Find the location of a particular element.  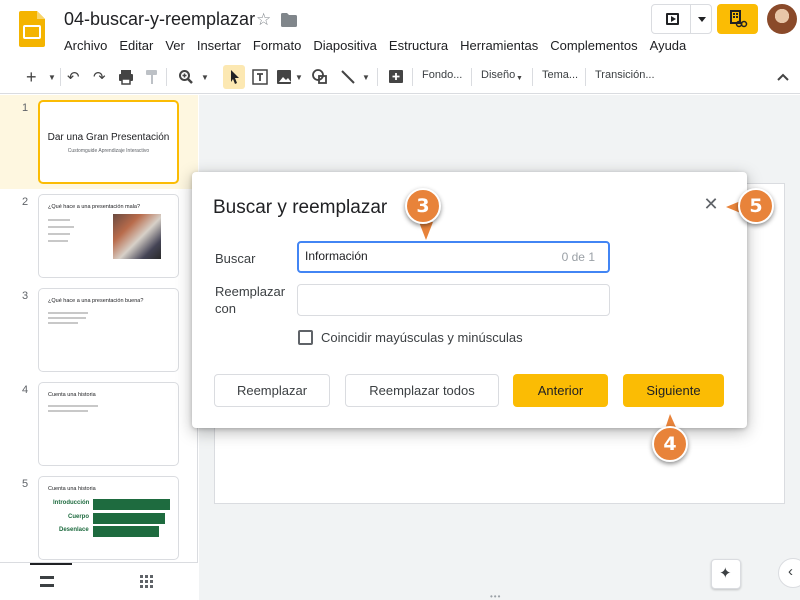

undo-icon: ↶ is located at coordinates (73, 77).